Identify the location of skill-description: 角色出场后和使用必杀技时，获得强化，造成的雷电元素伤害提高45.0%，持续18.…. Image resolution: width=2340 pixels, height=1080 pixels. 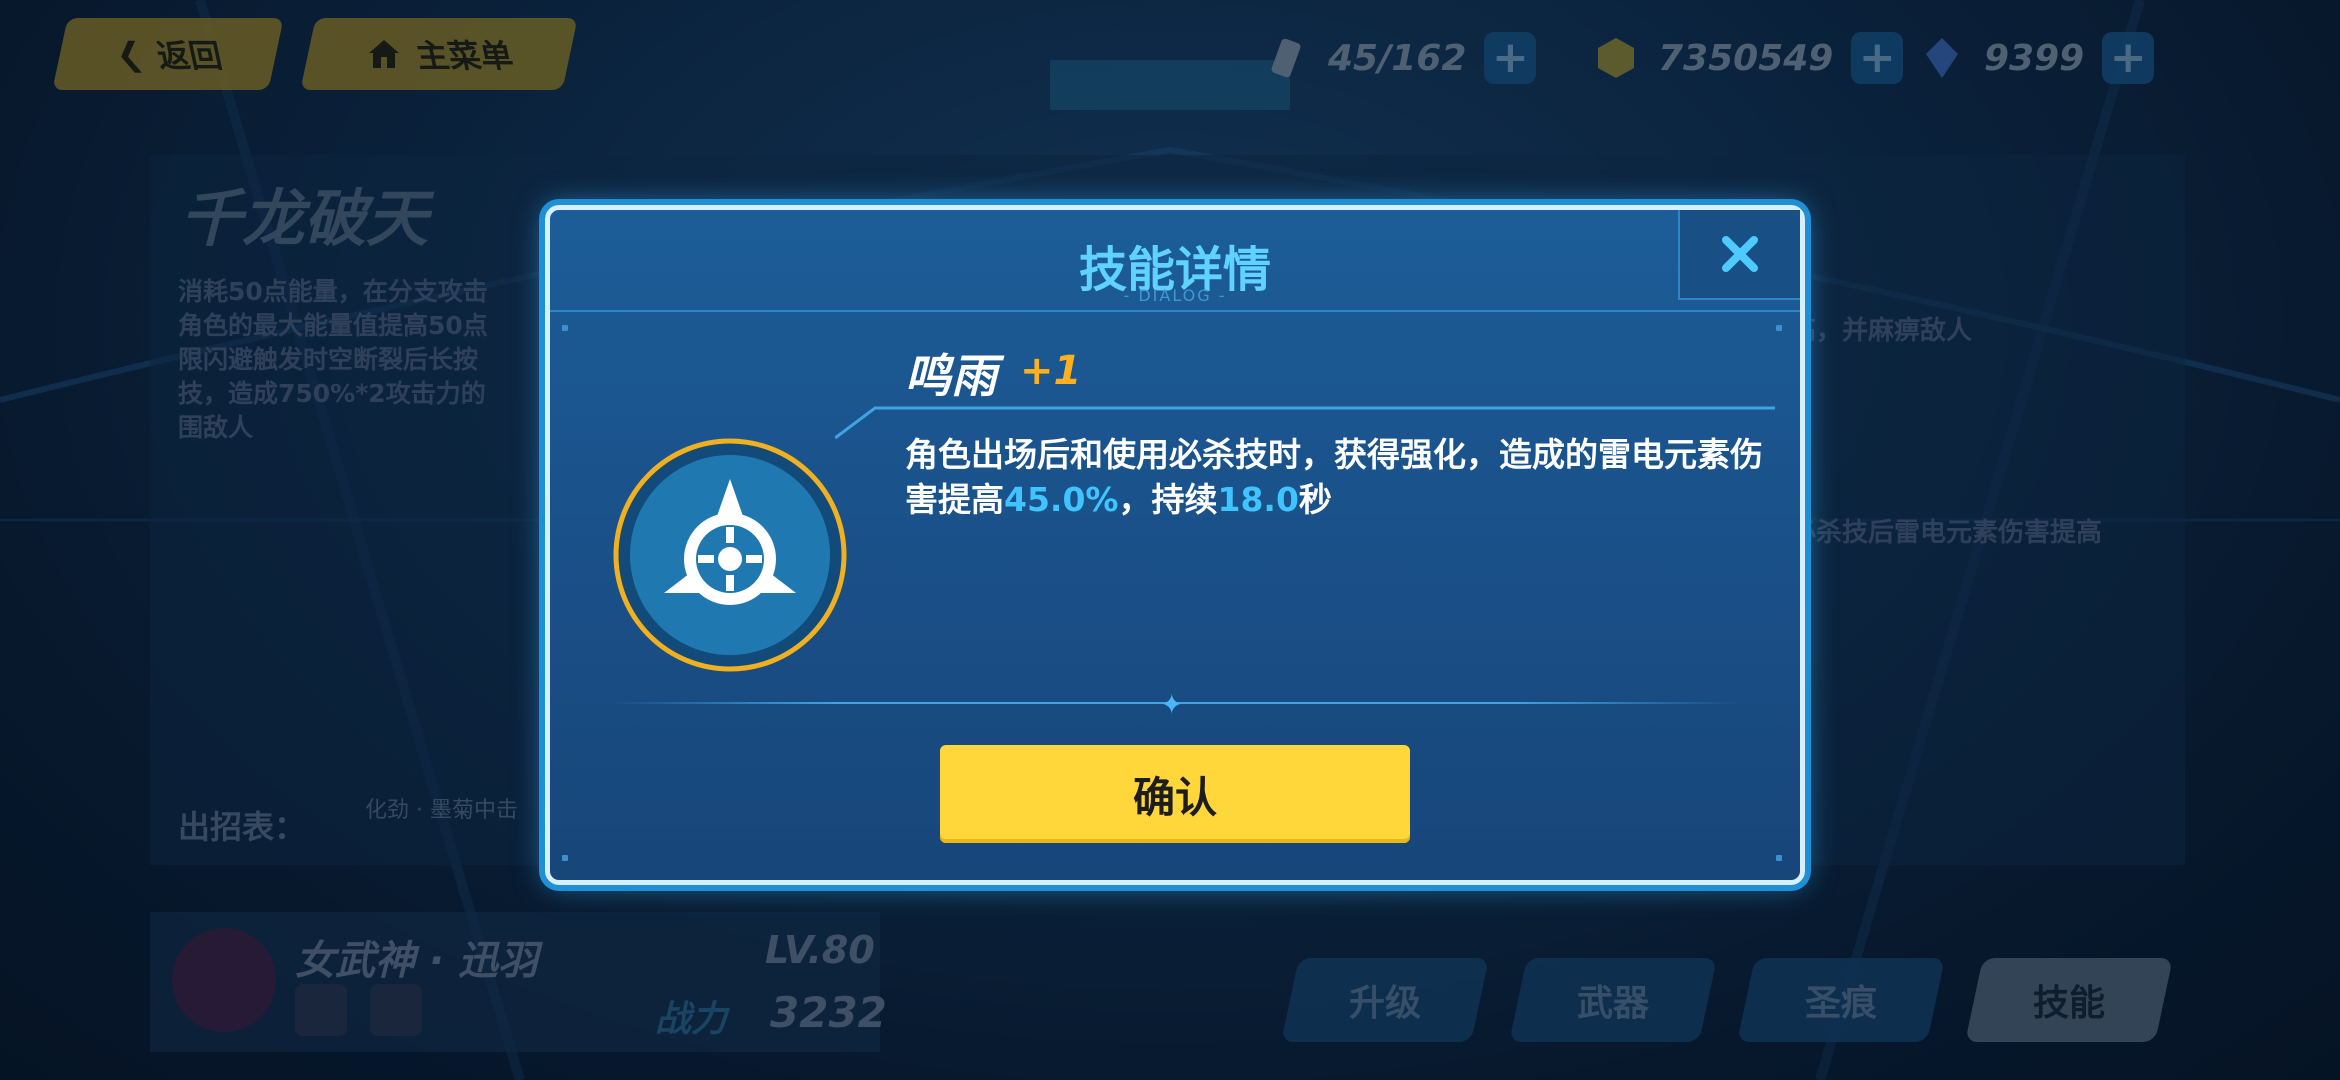
(1334, 477).